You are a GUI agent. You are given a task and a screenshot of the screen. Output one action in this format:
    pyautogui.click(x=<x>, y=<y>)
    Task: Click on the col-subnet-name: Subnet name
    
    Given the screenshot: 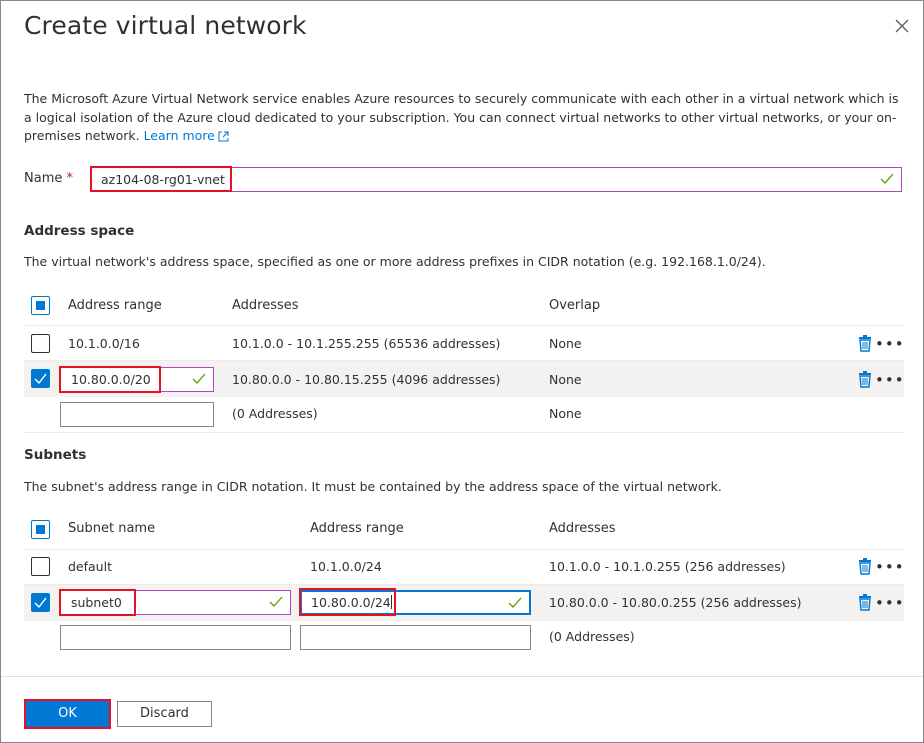 What is the action you would take?
    pyautogui.click(x=112, y=528)
    